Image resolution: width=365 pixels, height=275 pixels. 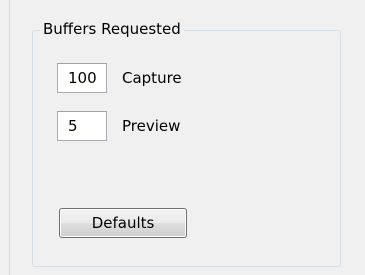 I want to click on preview-buffers-input, so click(x=82, y=126).